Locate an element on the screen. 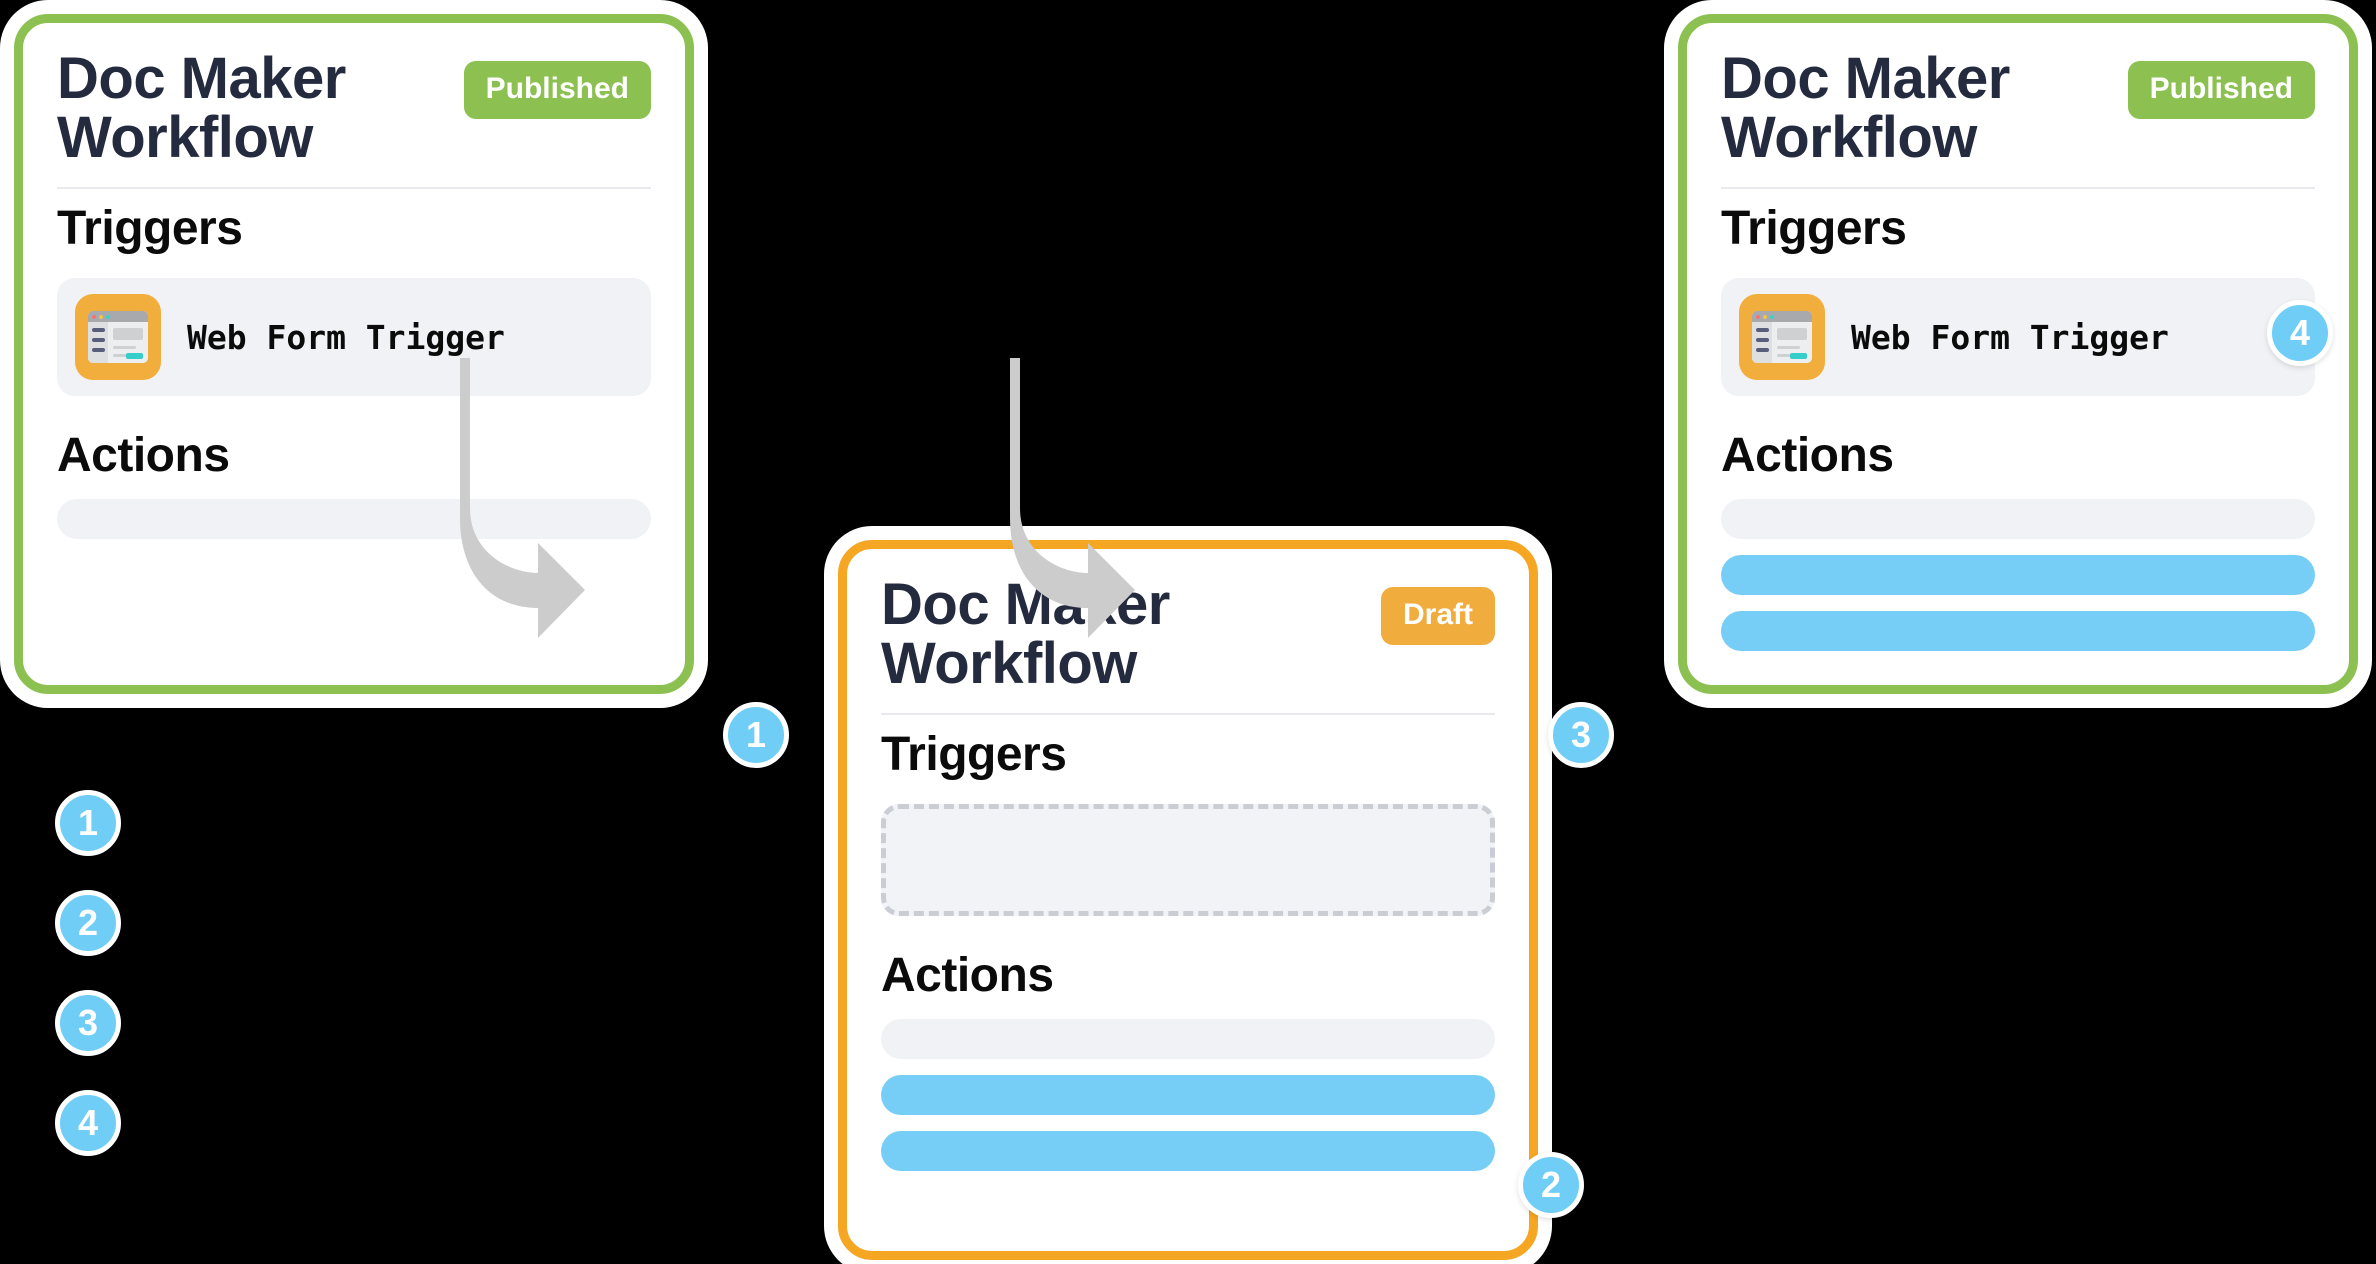 Image resolution: width=2376 pixels, height=1264 pixels. step-badge-4: 4 is located at coordinates (2300, 333).